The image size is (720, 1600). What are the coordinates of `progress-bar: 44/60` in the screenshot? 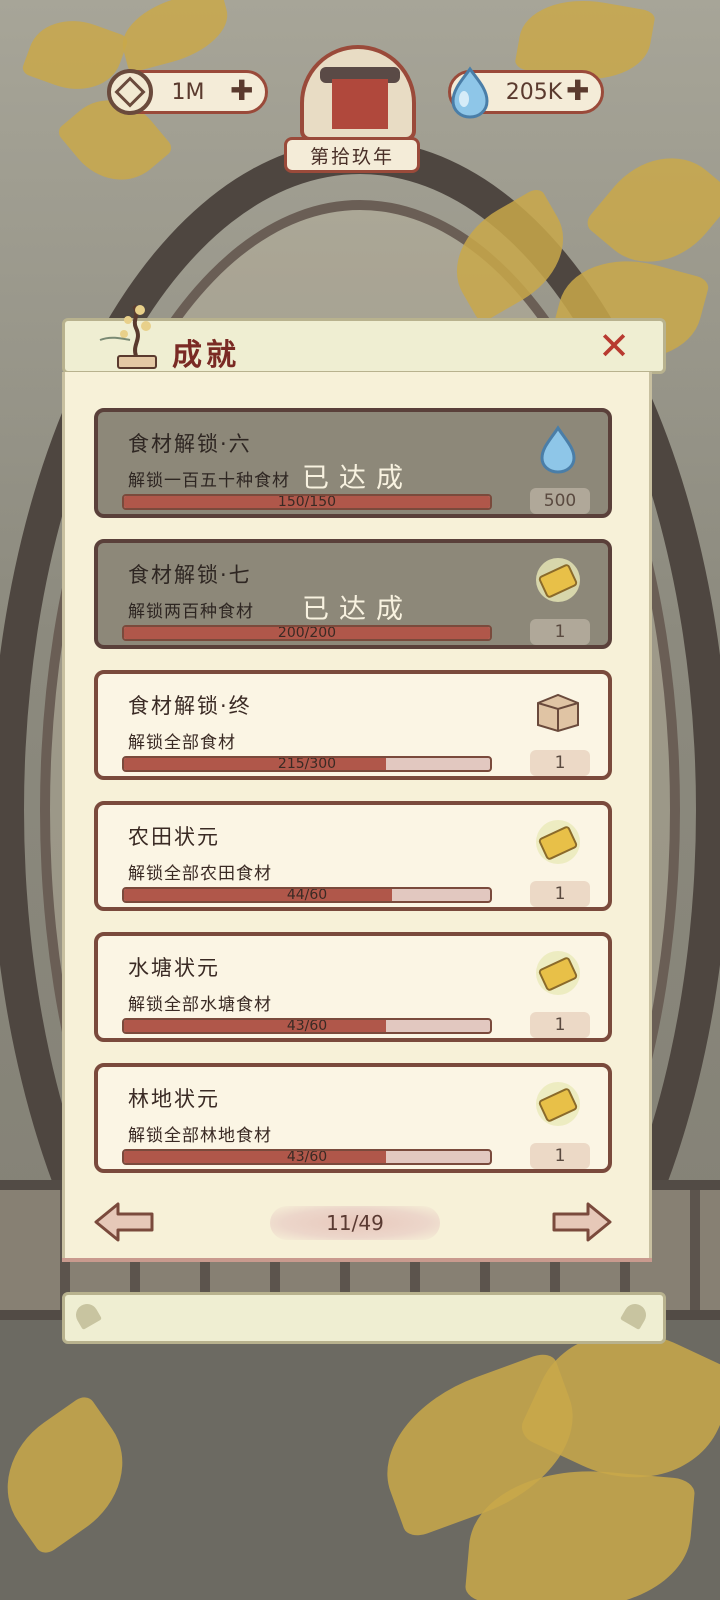 It's located at (307, 895).